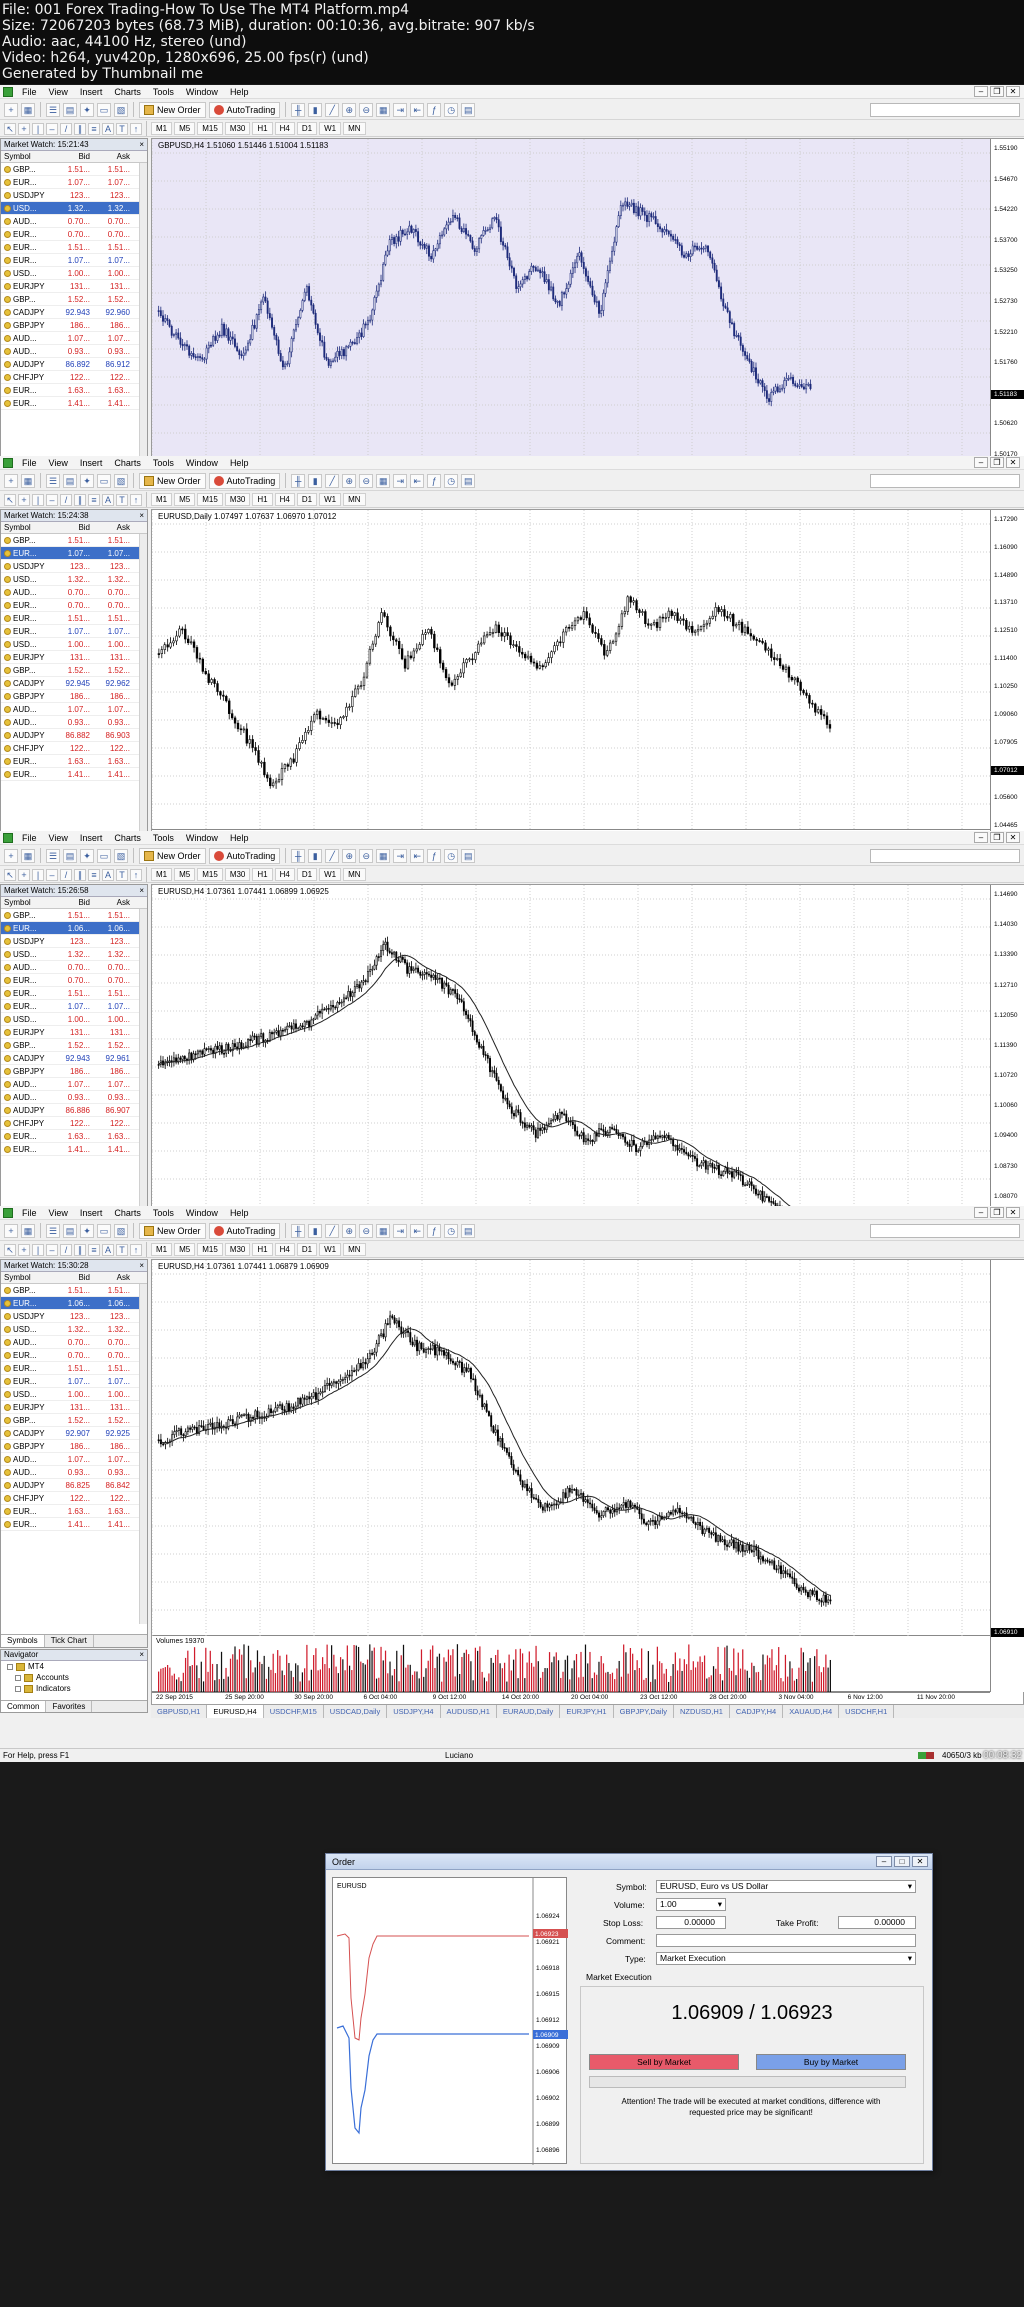 The height and width of the screenshot is (2307, 1024). What do you see at coordinates (786, 1886) in the screenshot?
I see `symbol-select: EURUSD, Euro vs US Dollar ▾` at bounding box center [786, 1886].